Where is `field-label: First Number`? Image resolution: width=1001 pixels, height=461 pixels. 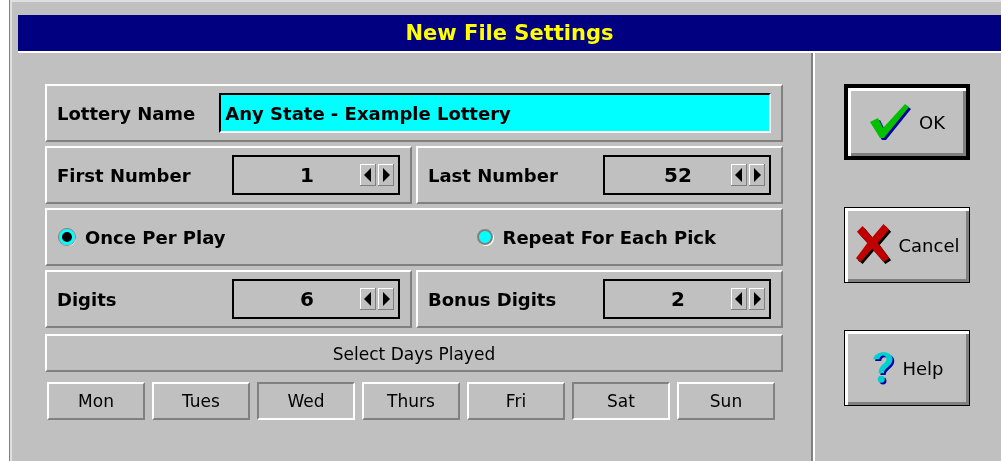
field-label: First Number is located at coordinates (124, 175).